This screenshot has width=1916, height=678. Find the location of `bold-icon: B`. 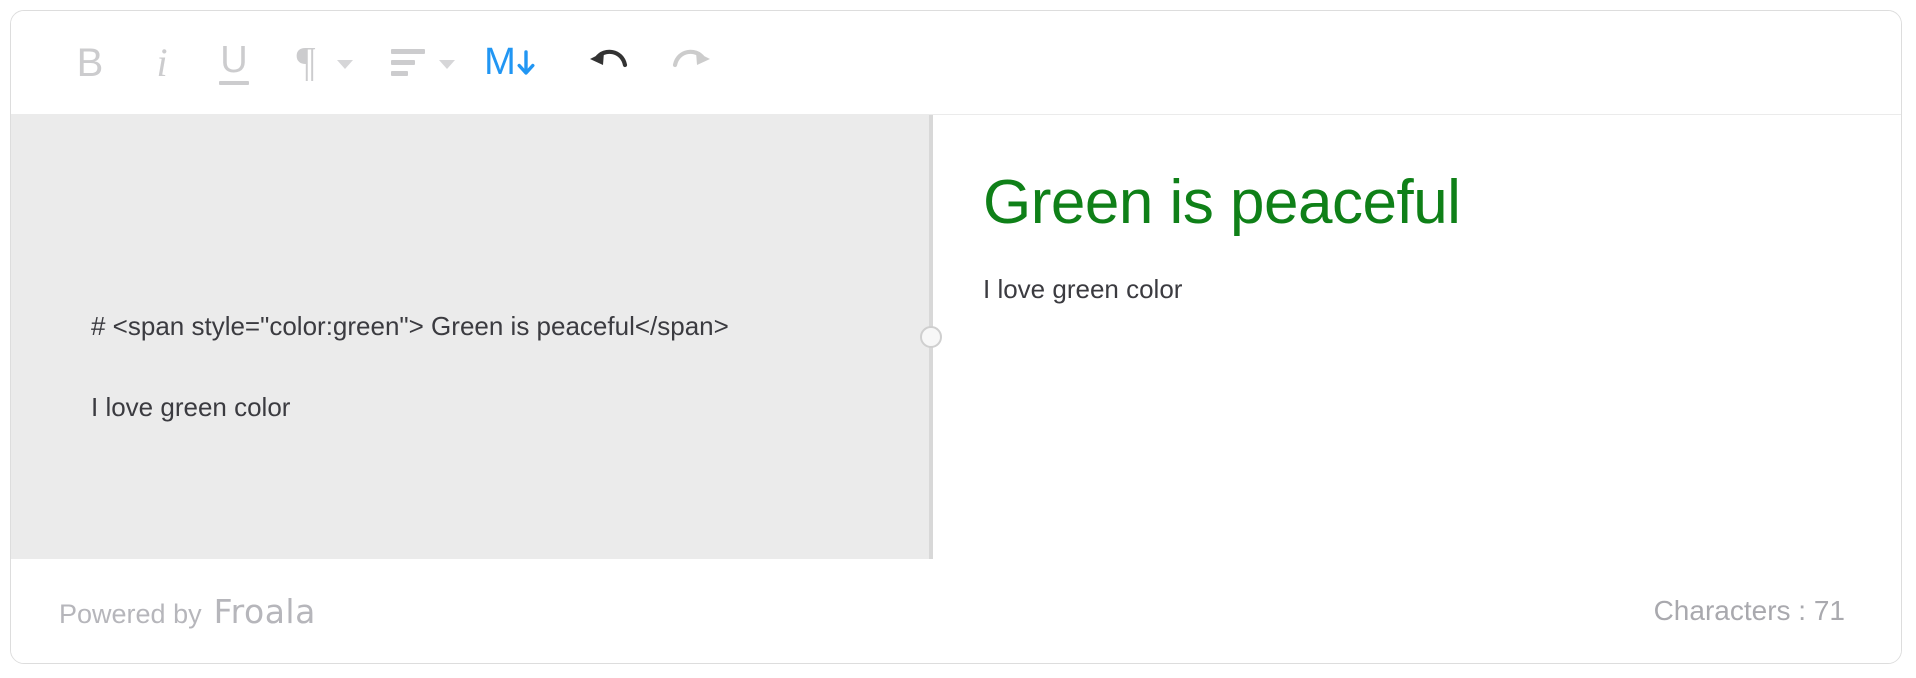

bold-icon: B is located at coordinates (90, 62).